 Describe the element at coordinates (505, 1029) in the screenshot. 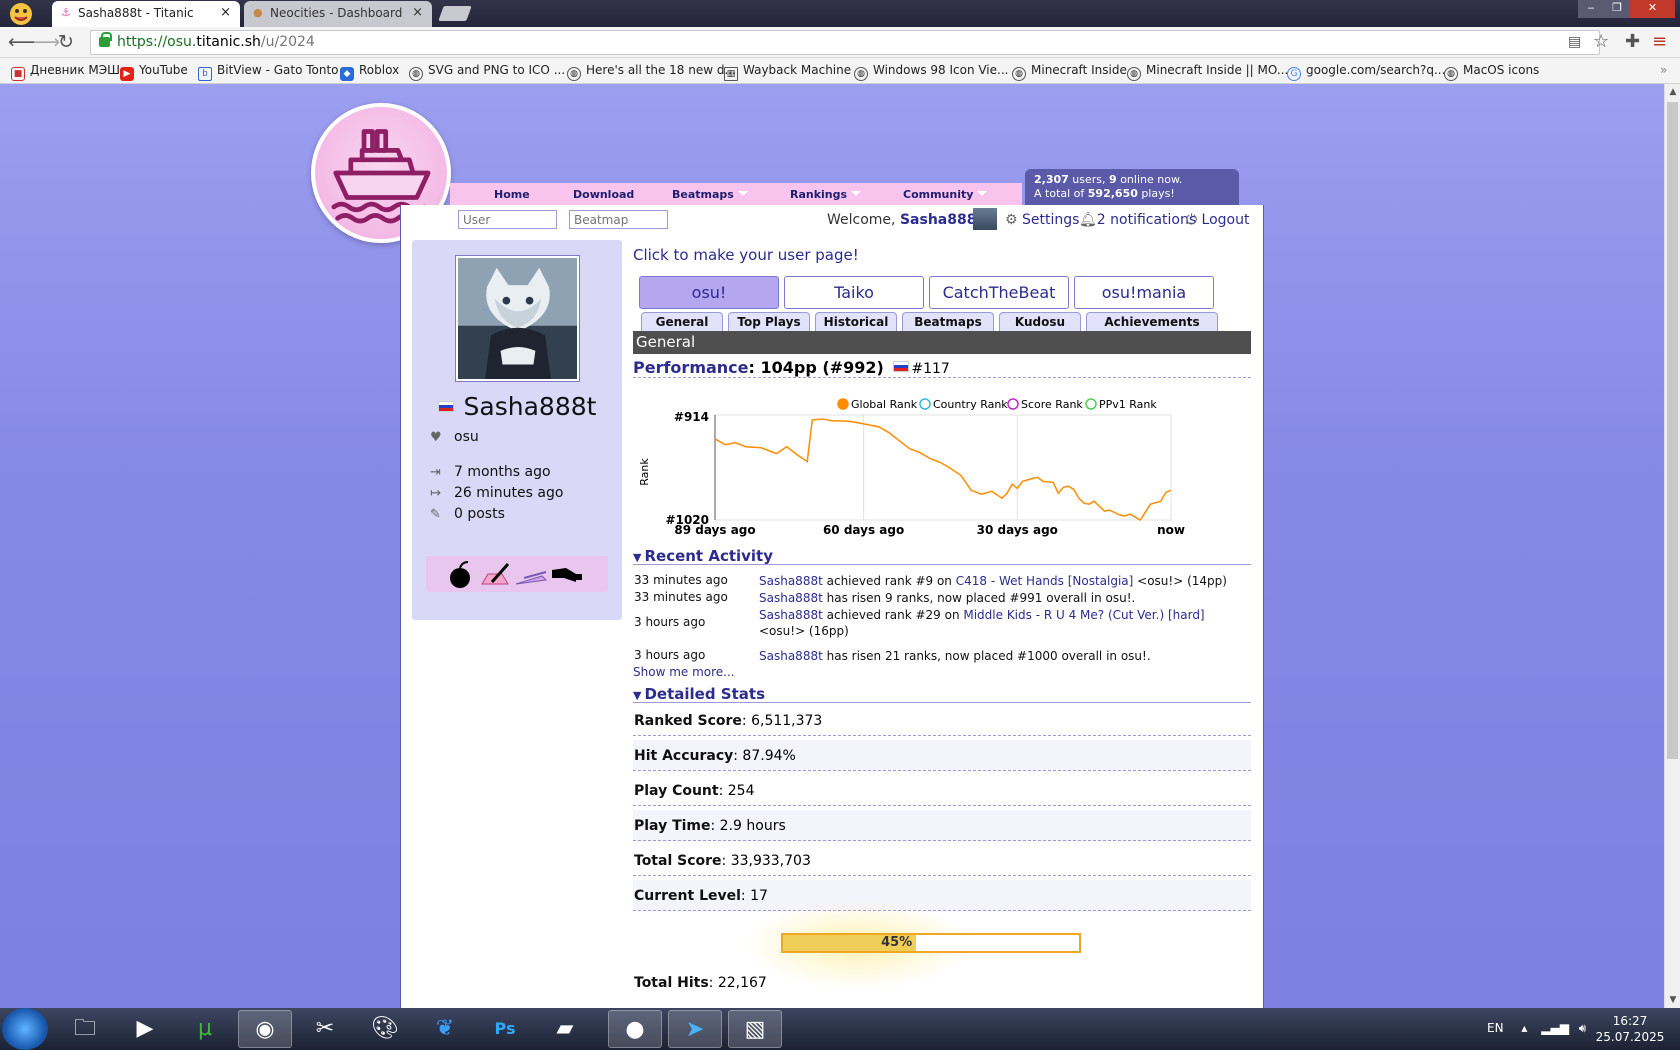

I see `photoshop-icon: Ps` at that location.